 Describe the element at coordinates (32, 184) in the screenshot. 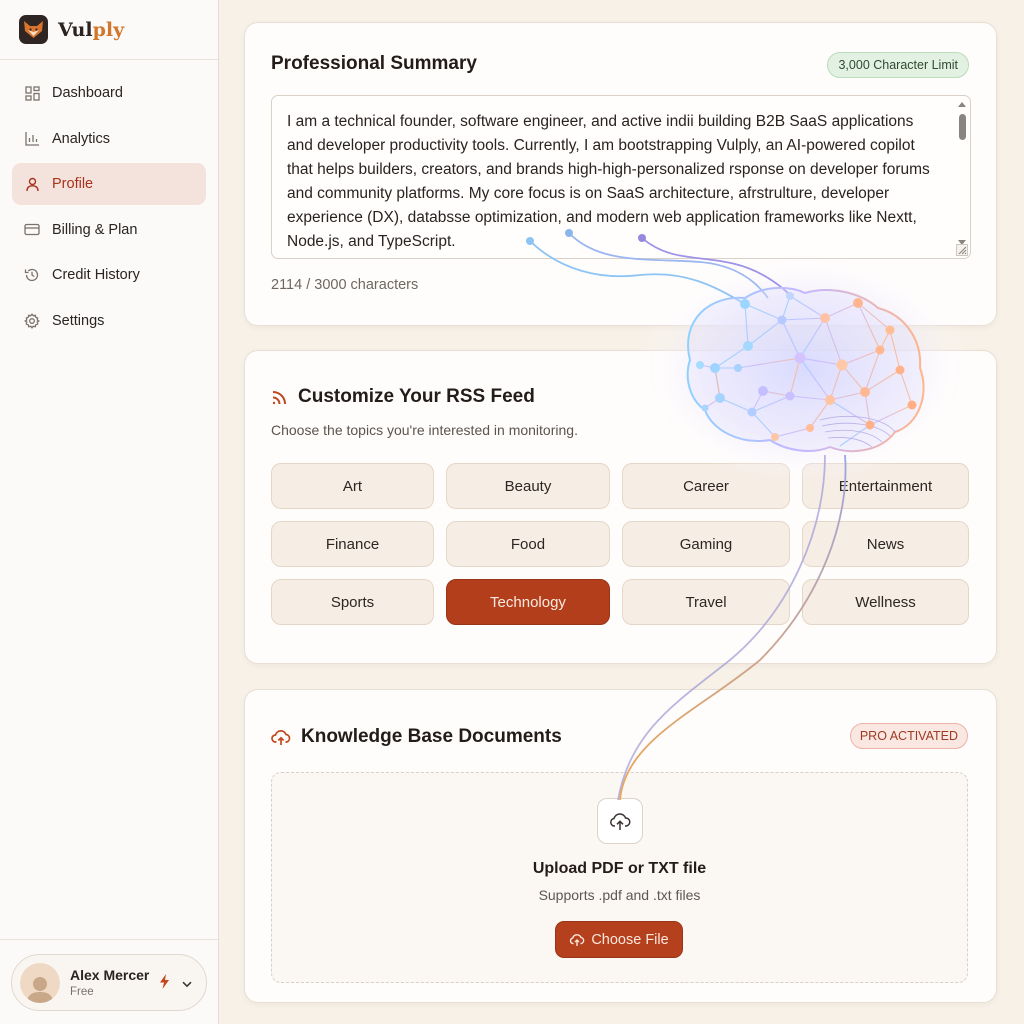

I see `user-icon` at that location.